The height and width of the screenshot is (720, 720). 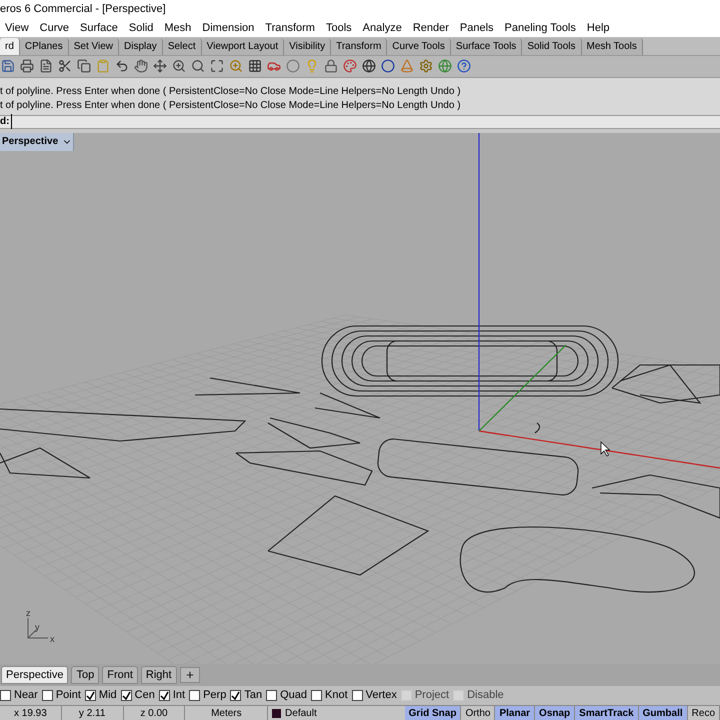 I want to click on toolbar-tab: Transform, so click(x=359, y=46).